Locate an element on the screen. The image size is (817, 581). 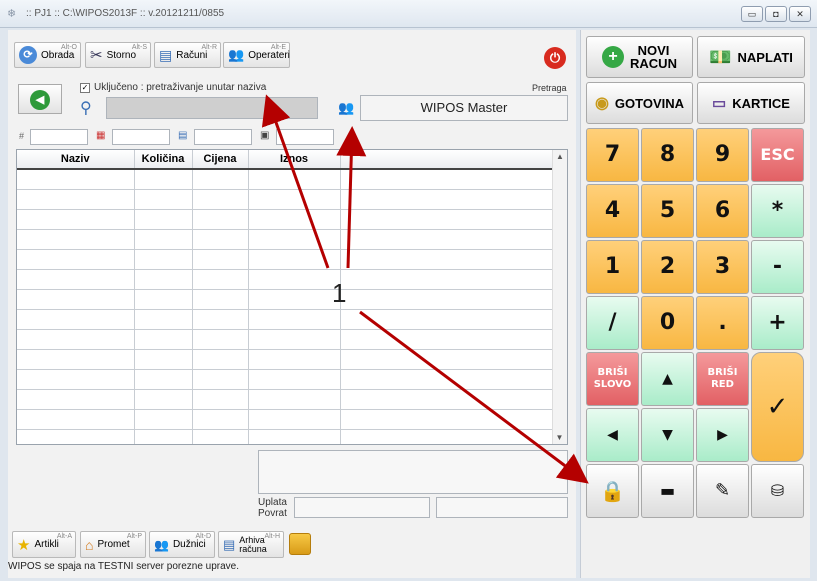
left-arrow-icon: ◀ is located at coordinates (612, 435).